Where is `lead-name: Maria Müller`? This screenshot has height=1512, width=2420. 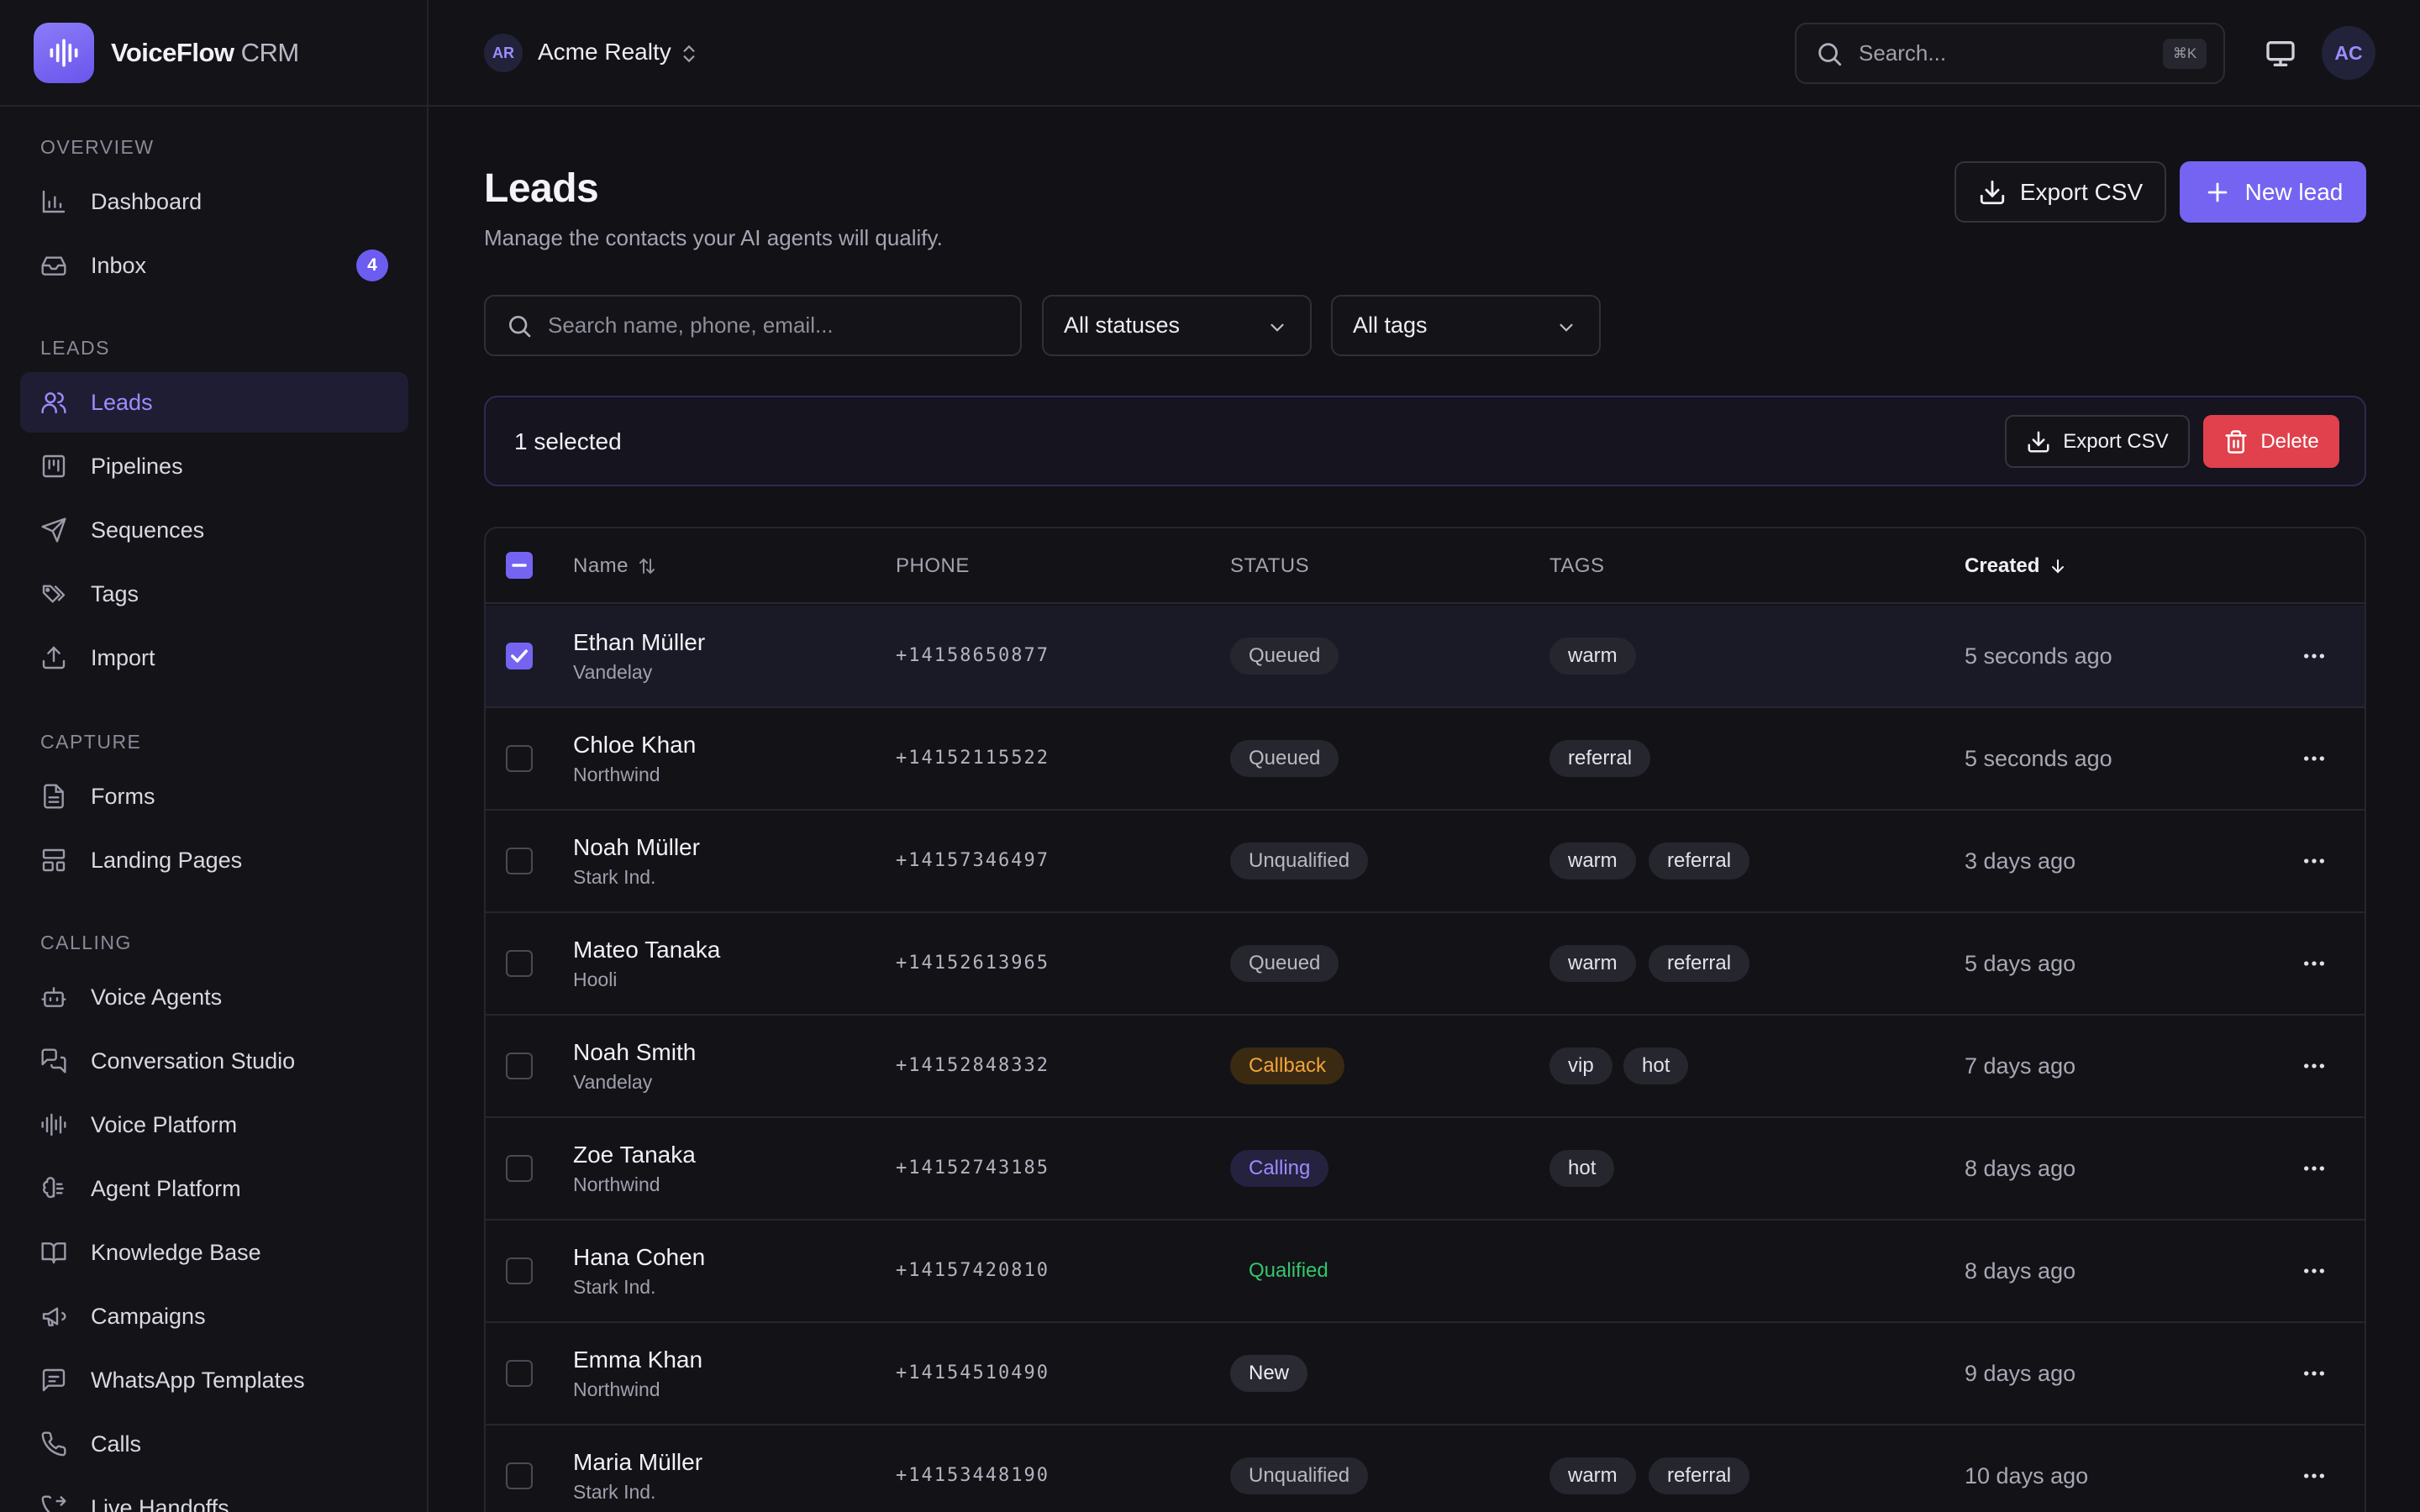 lead-name: Maria Müller is located at coordinates (637, 1462).